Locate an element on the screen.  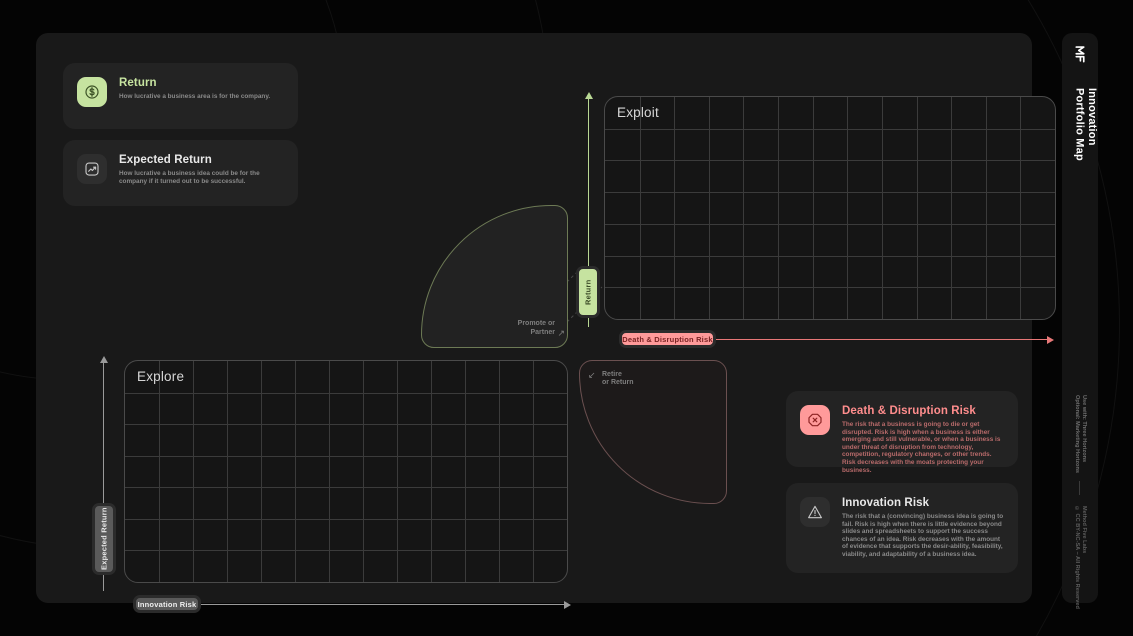
app-title-line1: Innovation is located at coordinates (1092, 117).